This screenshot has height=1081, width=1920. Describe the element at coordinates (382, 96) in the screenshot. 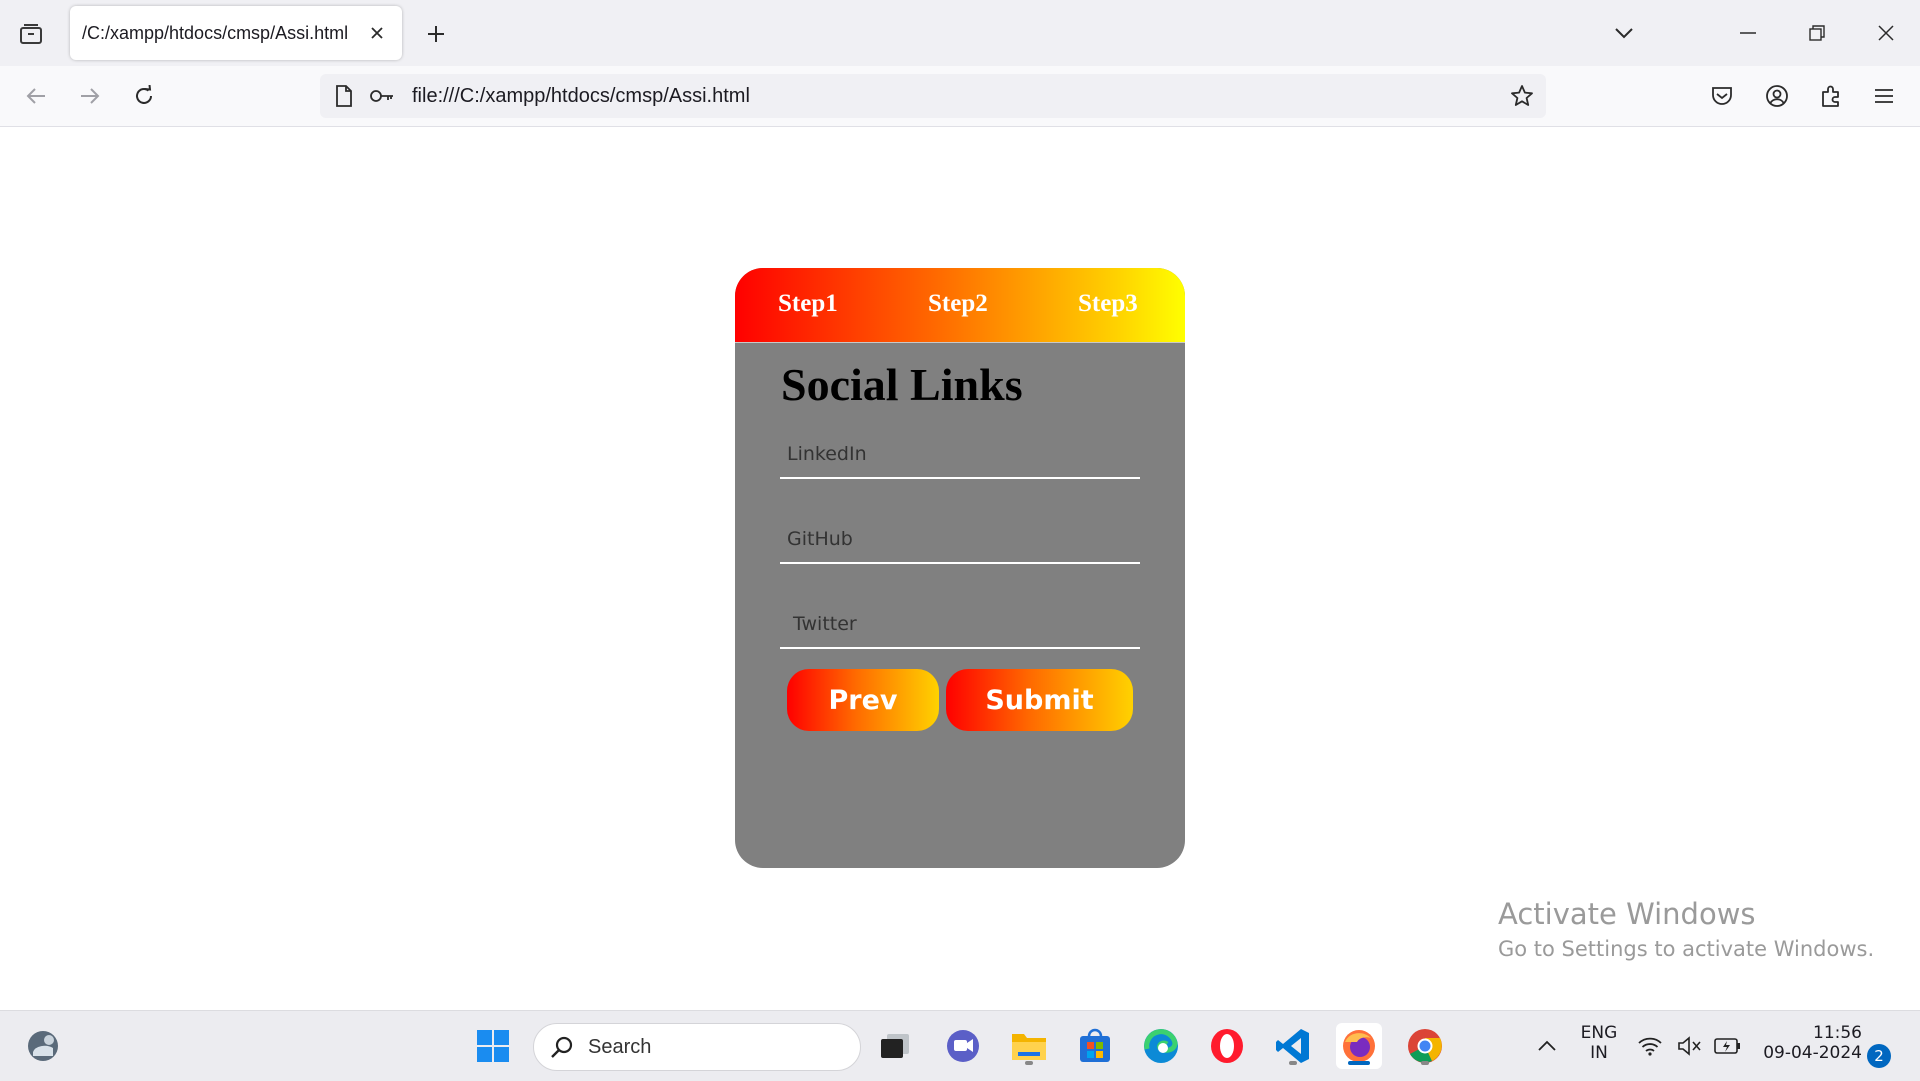

I see `key-icon` at that location.